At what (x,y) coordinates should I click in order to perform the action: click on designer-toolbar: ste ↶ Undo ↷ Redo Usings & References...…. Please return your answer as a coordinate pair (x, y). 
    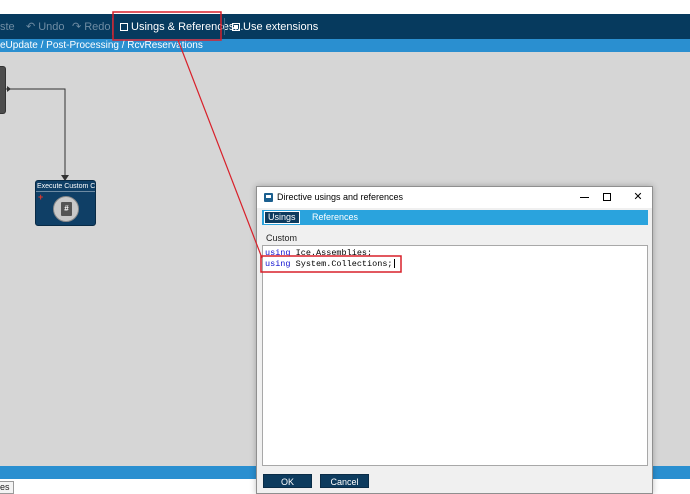
    Looking at the image, I should click on (345, 26).